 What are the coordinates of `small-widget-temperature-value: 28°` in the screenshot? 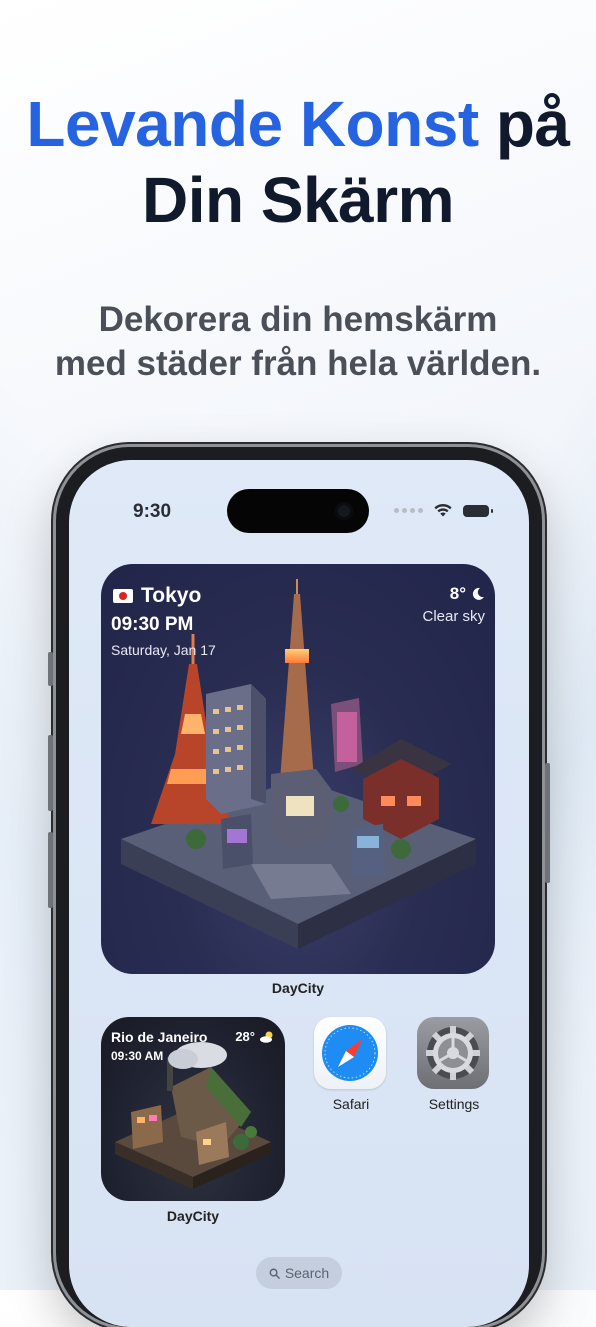 It's located at (245, 1036).